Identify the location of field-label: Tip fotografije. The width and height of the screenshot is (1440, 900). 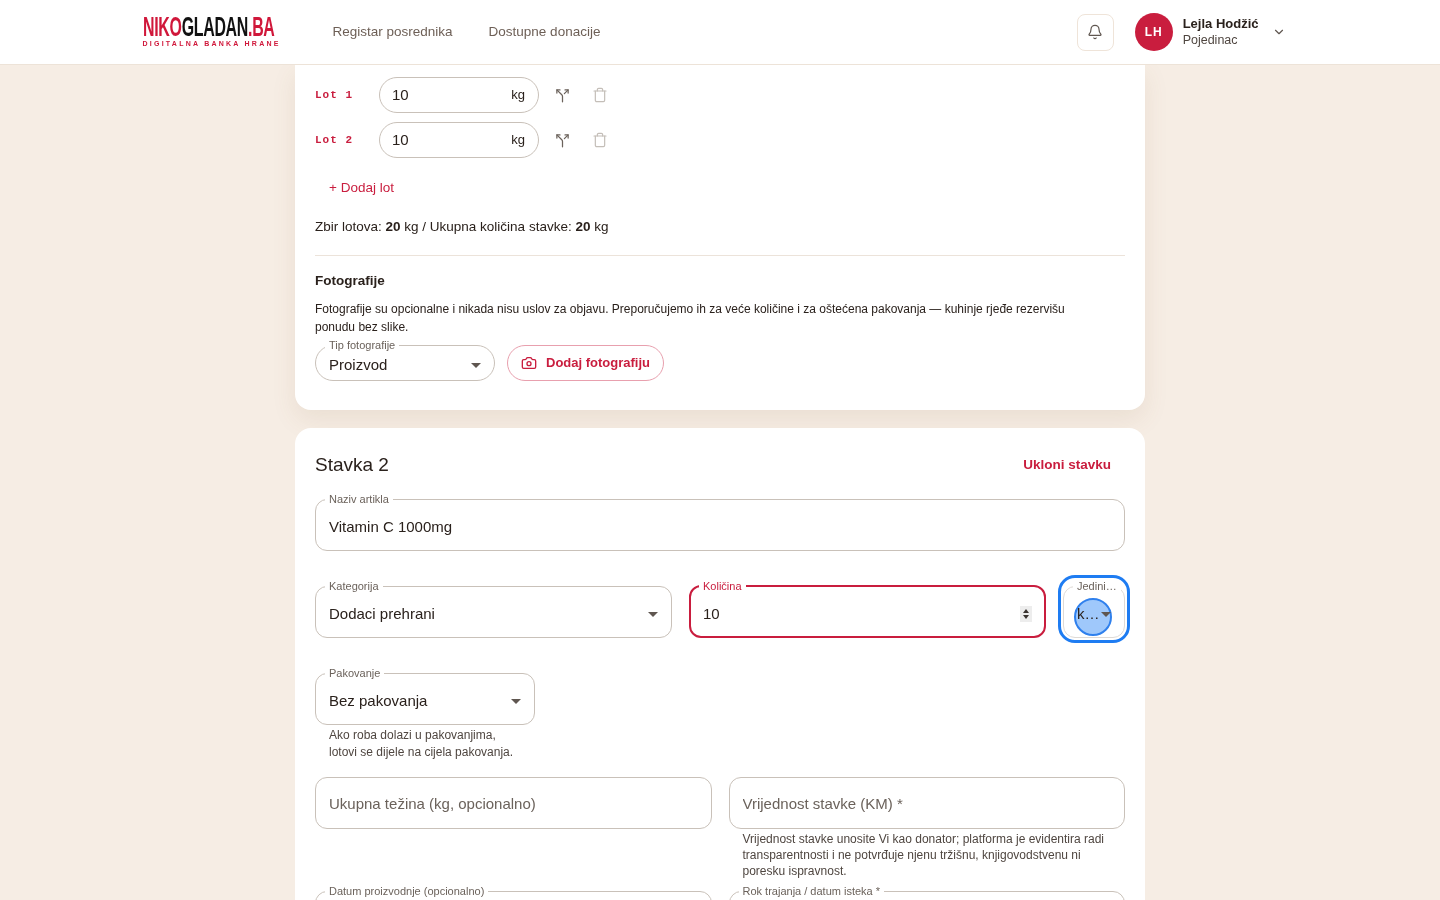
(362, 345).